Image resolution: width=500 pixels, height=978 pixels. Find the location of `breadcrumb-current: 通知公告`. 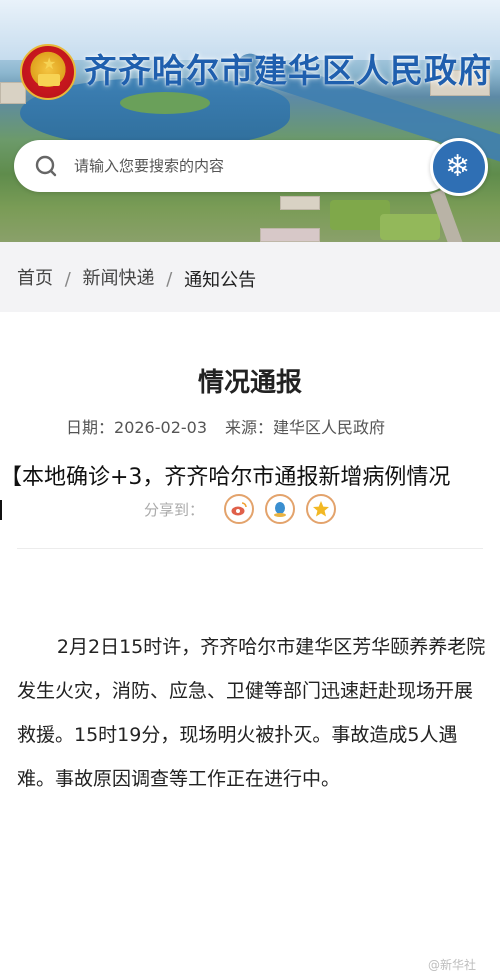

breadcrumb-current: 通知公告 is located at coordinates (220, 280).